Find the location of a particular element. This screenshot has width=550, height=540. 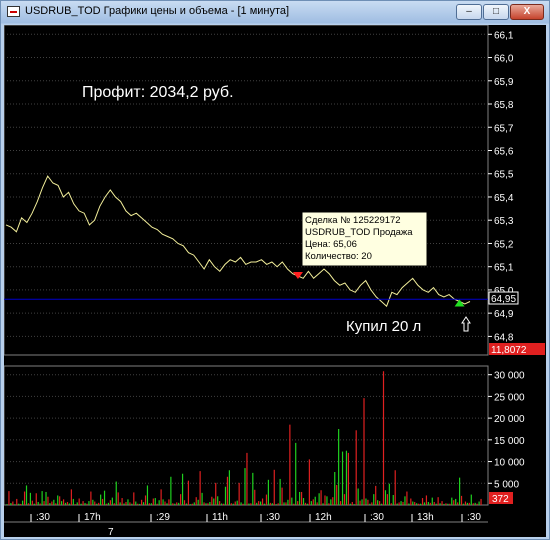

price-tick-label: 65,7 is located at coordinates (504, 128).